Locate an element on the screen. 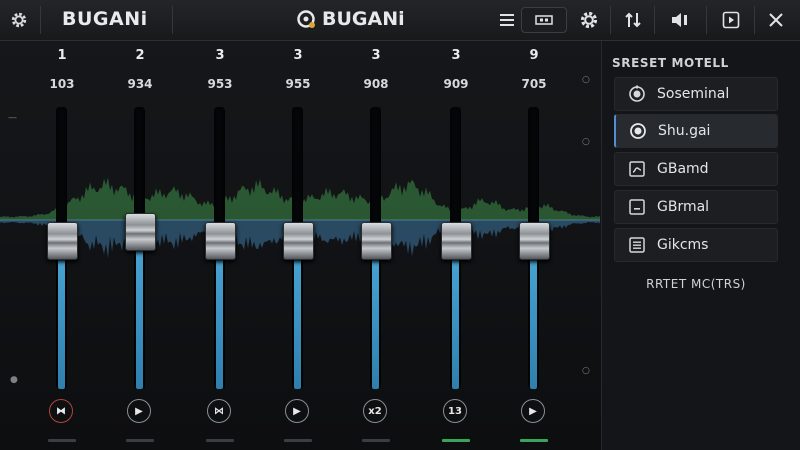 This screenshot has height=450, width=800. band-column: 3 955 ▶ is located at coordinates (298, 245).